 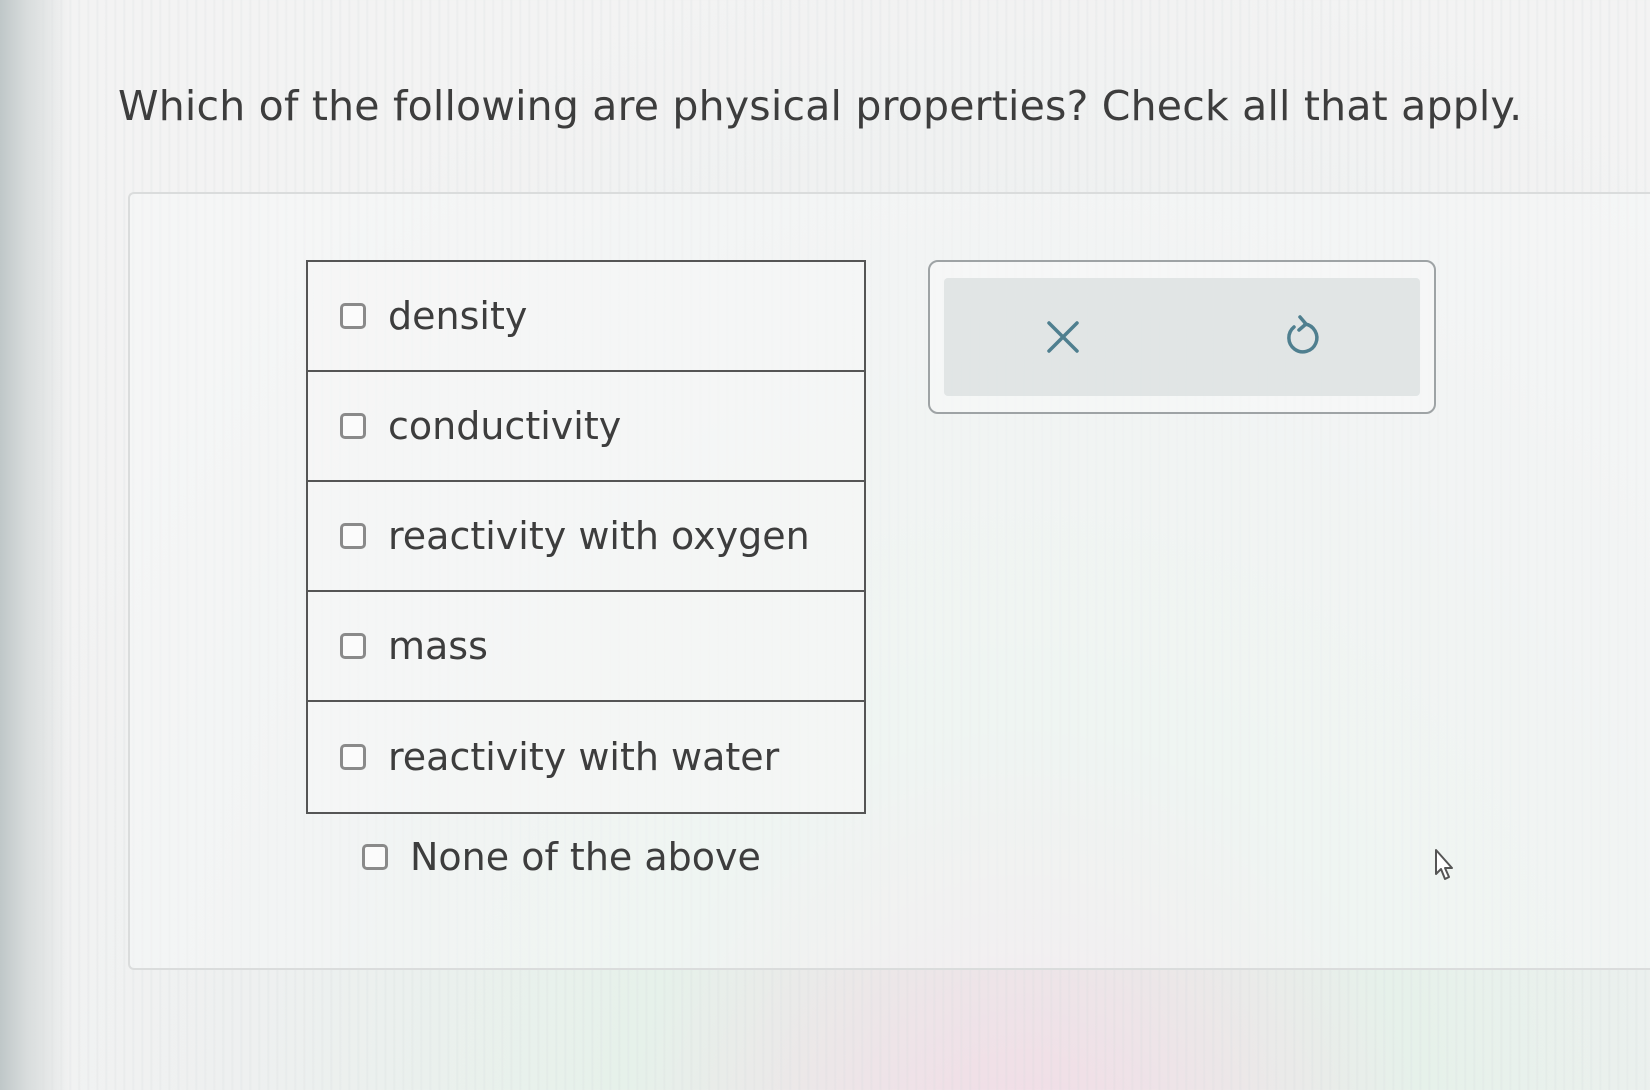 What do you see at coordinates (505, 426) in the screenshot?
I see `option-label: conductivity` at bounding box center [505, 426].